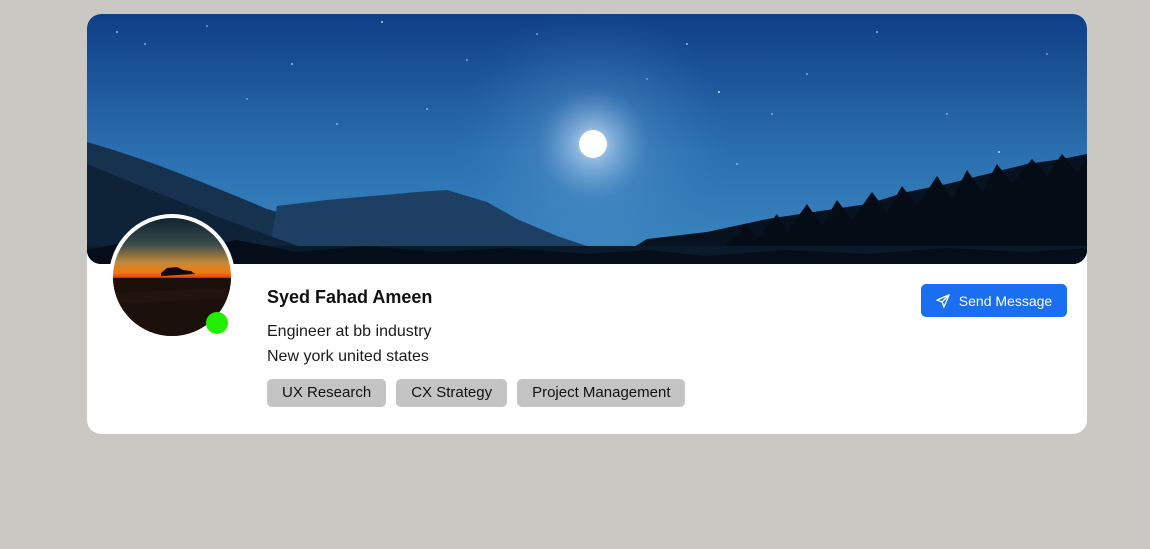 The image size is (1150, 549). Describe the element at coordinates (601, 393) in the screenshot. I see `skill-tag: Project Management` at that location.